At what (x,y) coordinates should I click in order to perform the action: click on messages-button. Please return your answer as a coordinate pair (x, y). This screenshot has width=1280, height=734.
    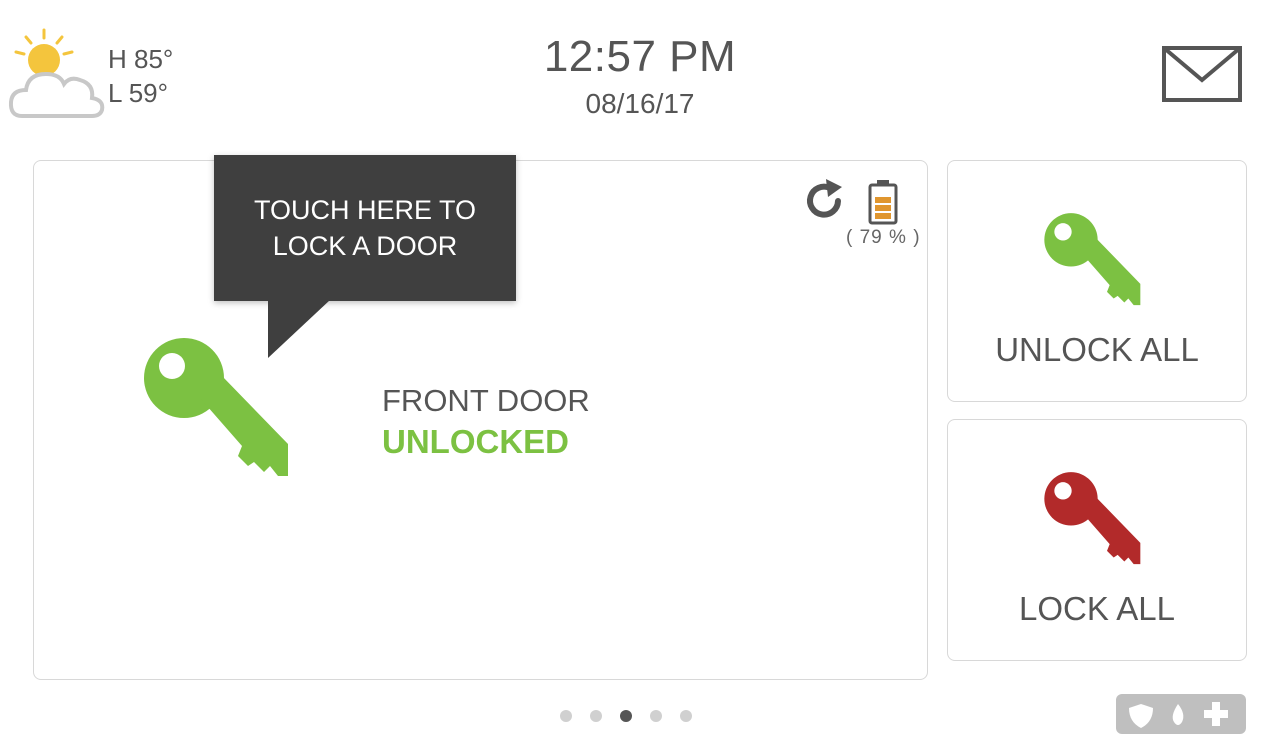
    Looking at the image, I should click on (1203, 75).